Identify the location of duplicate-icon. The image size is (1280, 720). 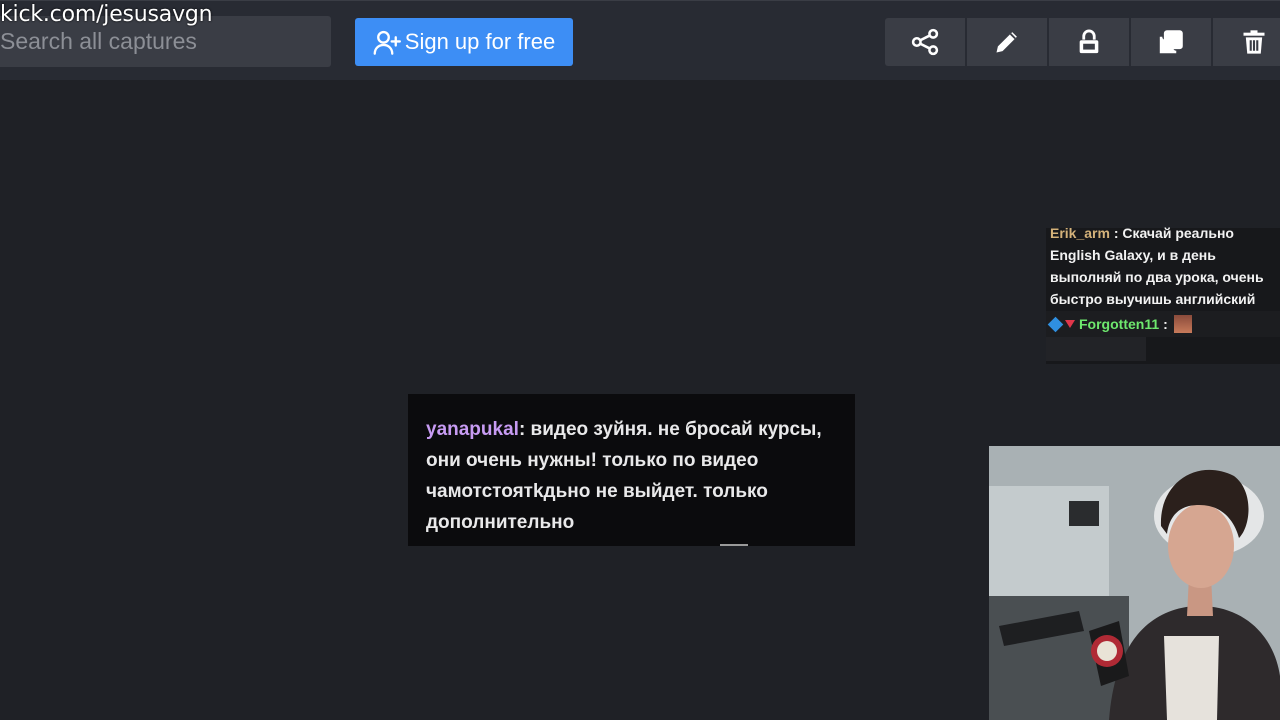
(1171, 42).